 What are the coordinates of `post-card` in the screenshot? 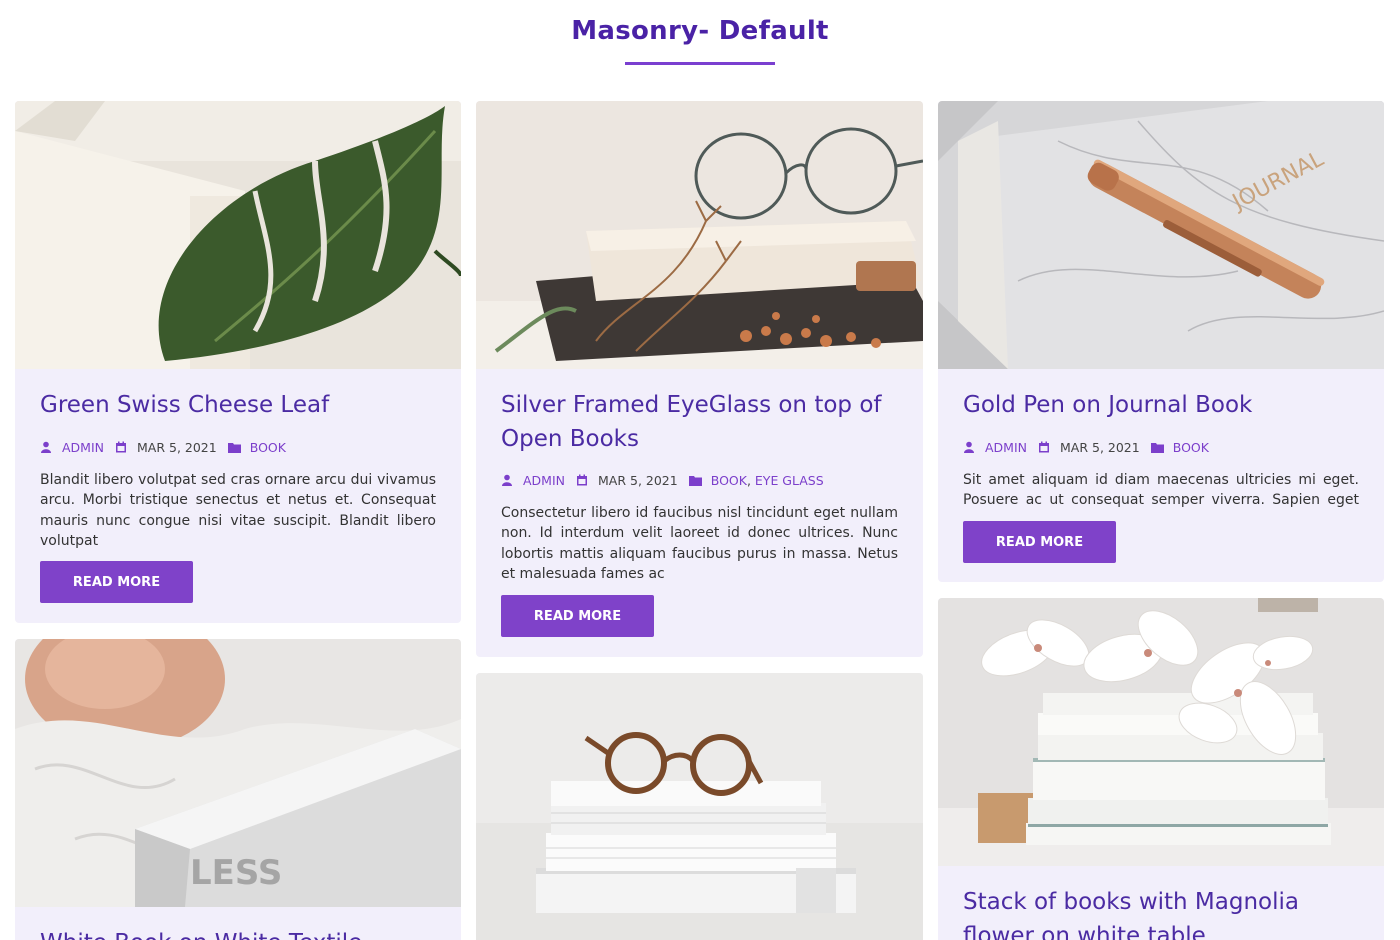 It's located at (699, 806).